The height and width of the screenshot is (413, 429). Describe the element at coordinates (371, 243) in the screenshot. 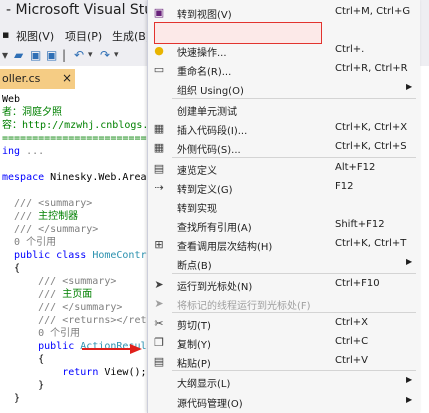

I see `menu-item-shortcut: Ctrl+K, Ctrl+T` at that location.